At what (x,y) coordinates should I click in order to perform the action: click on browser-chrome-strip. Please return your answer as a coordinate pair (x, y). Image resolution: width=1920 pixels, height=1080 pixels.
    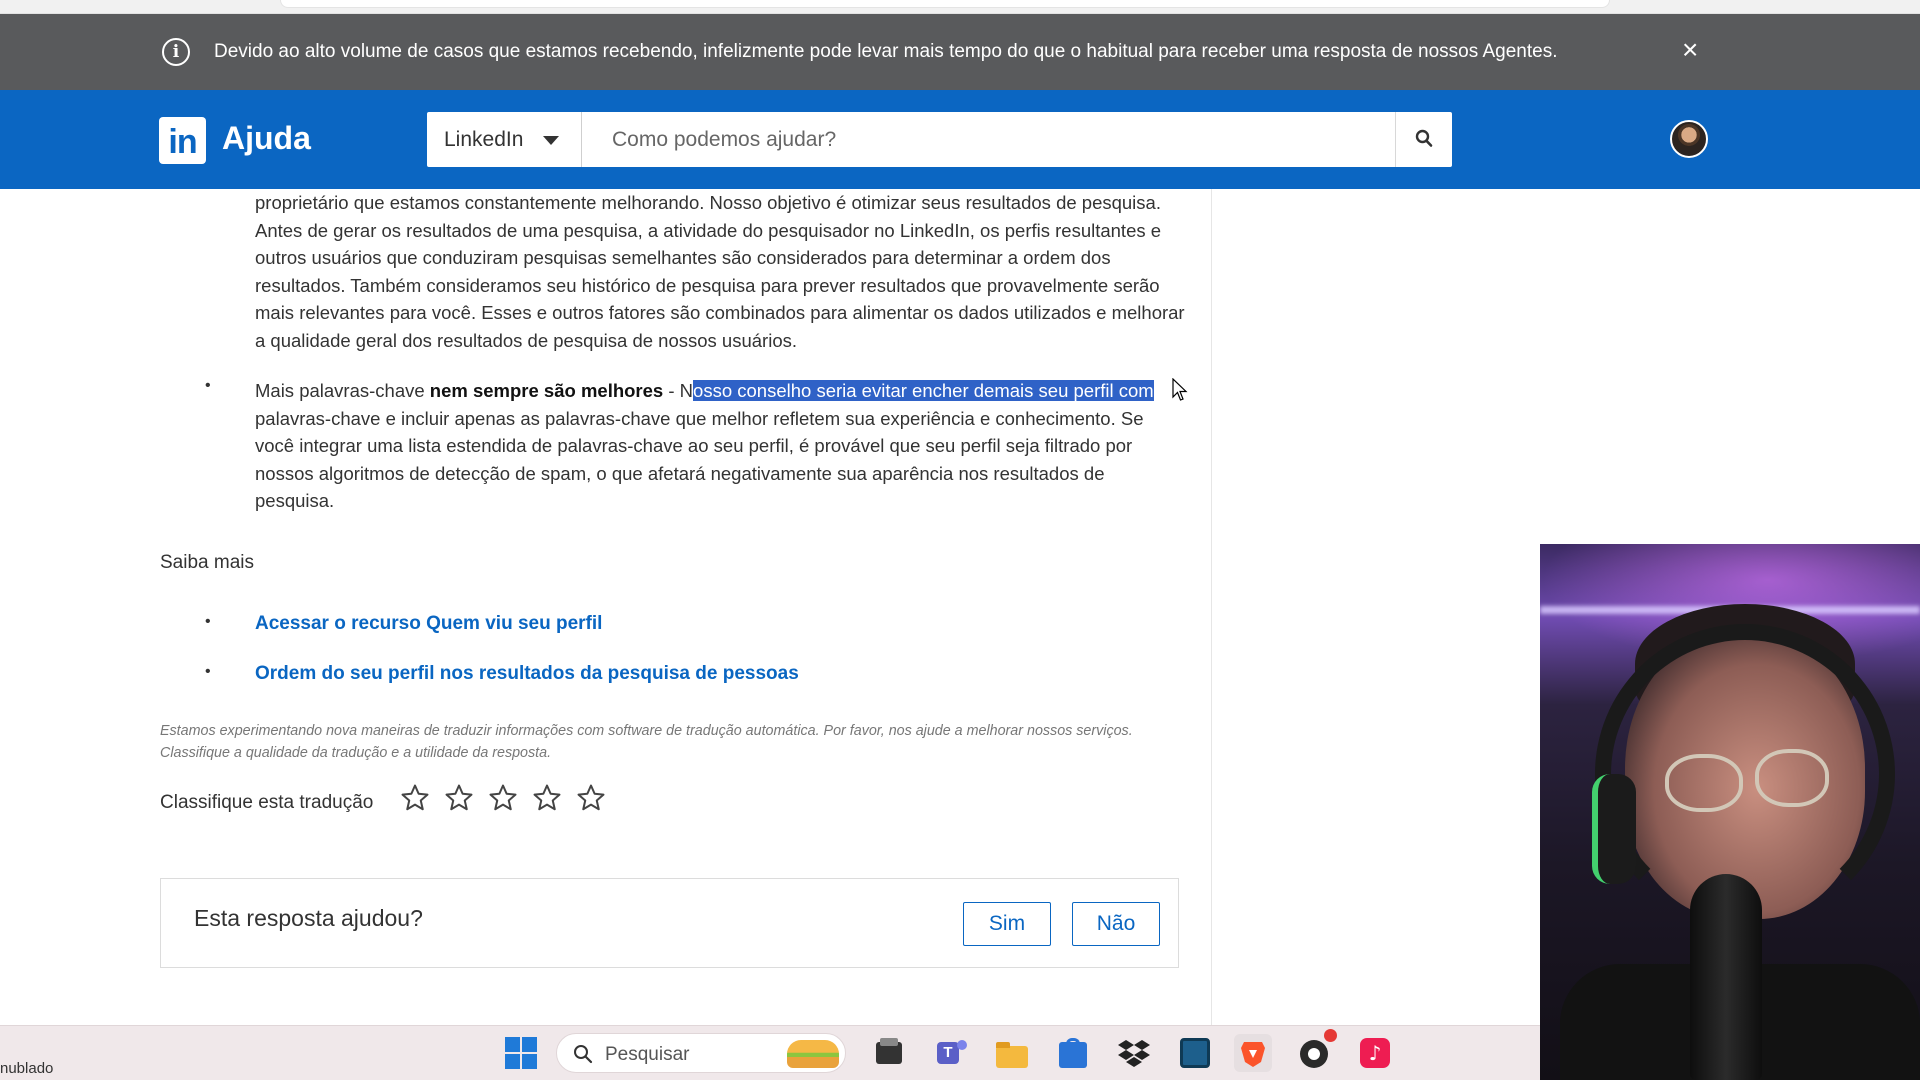
    Looking at the image, I should click on (960, 7).